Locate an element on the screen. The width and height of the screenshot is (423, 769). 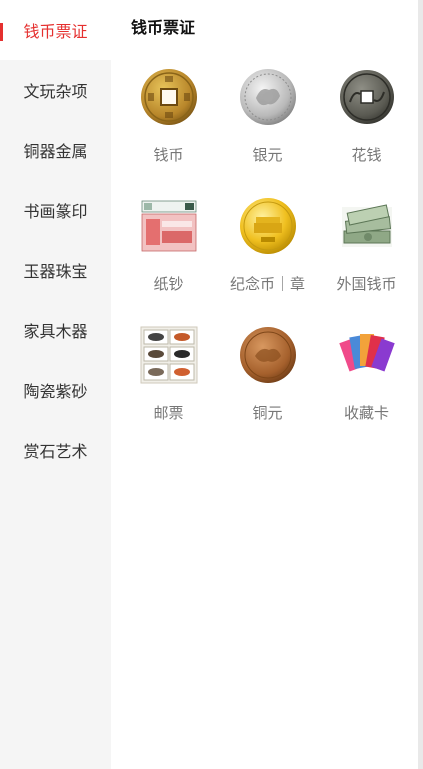
sidebar-item-coins-notes: 钱币票证 is located at coordinates (55, 30).